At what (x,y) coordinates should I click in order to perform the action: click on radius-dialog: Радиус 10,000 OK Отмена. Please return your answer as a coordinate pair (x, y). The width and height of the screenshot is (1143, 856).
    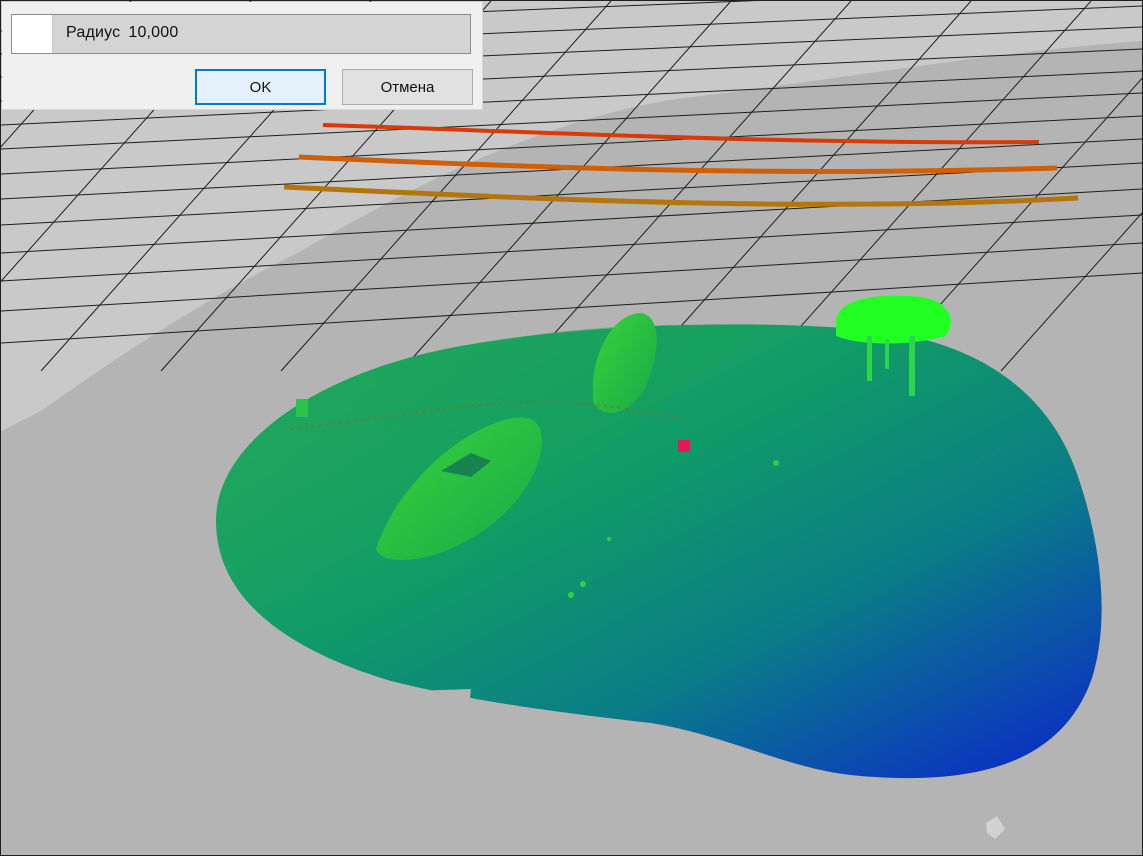
    Looking at the image, I should click on (242, 56).